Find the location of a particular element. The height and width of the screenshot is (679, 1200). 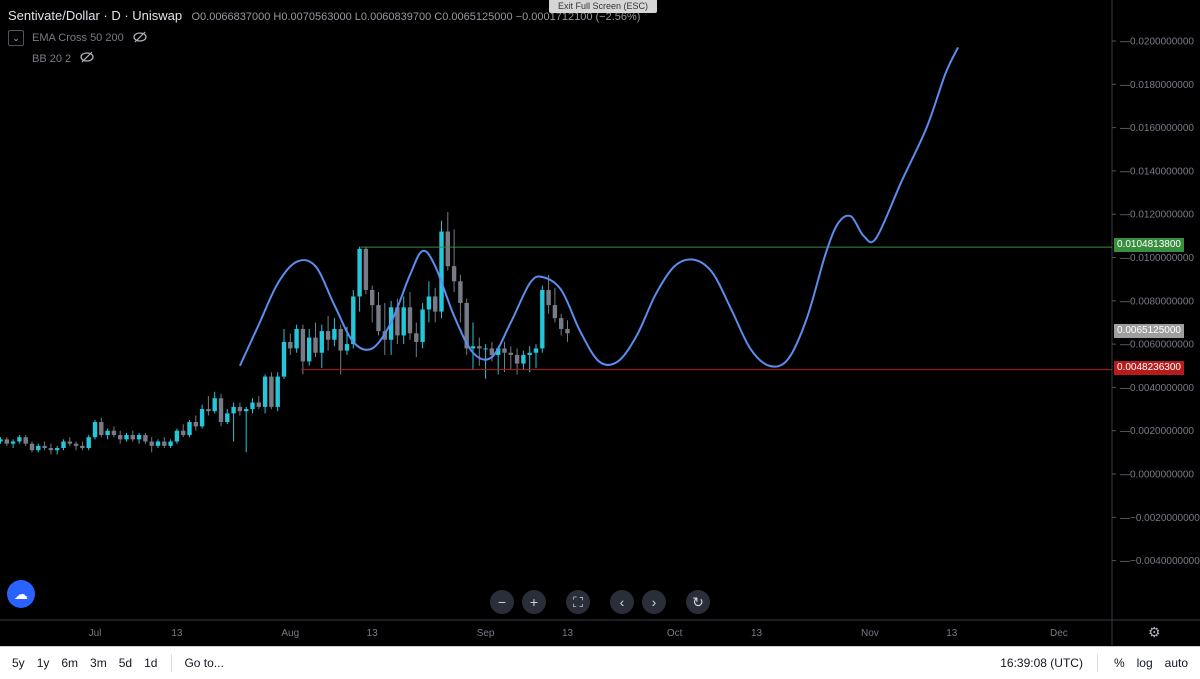

tradingview-logo-icon: ☁ is located at coordinates (21, 594).